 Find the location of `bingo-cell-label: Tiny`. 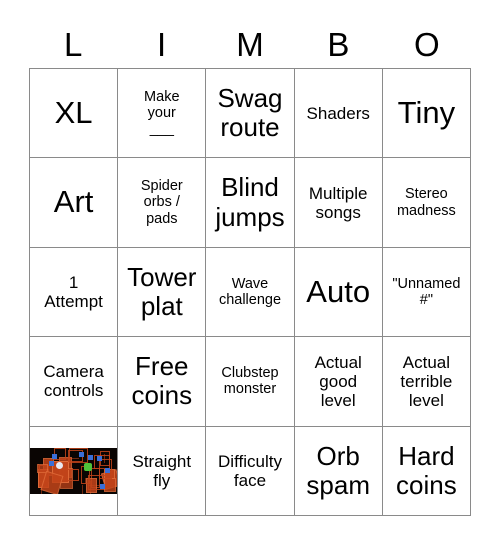

bingo-cell-label: Tiny is located at coordinates (426, 112).